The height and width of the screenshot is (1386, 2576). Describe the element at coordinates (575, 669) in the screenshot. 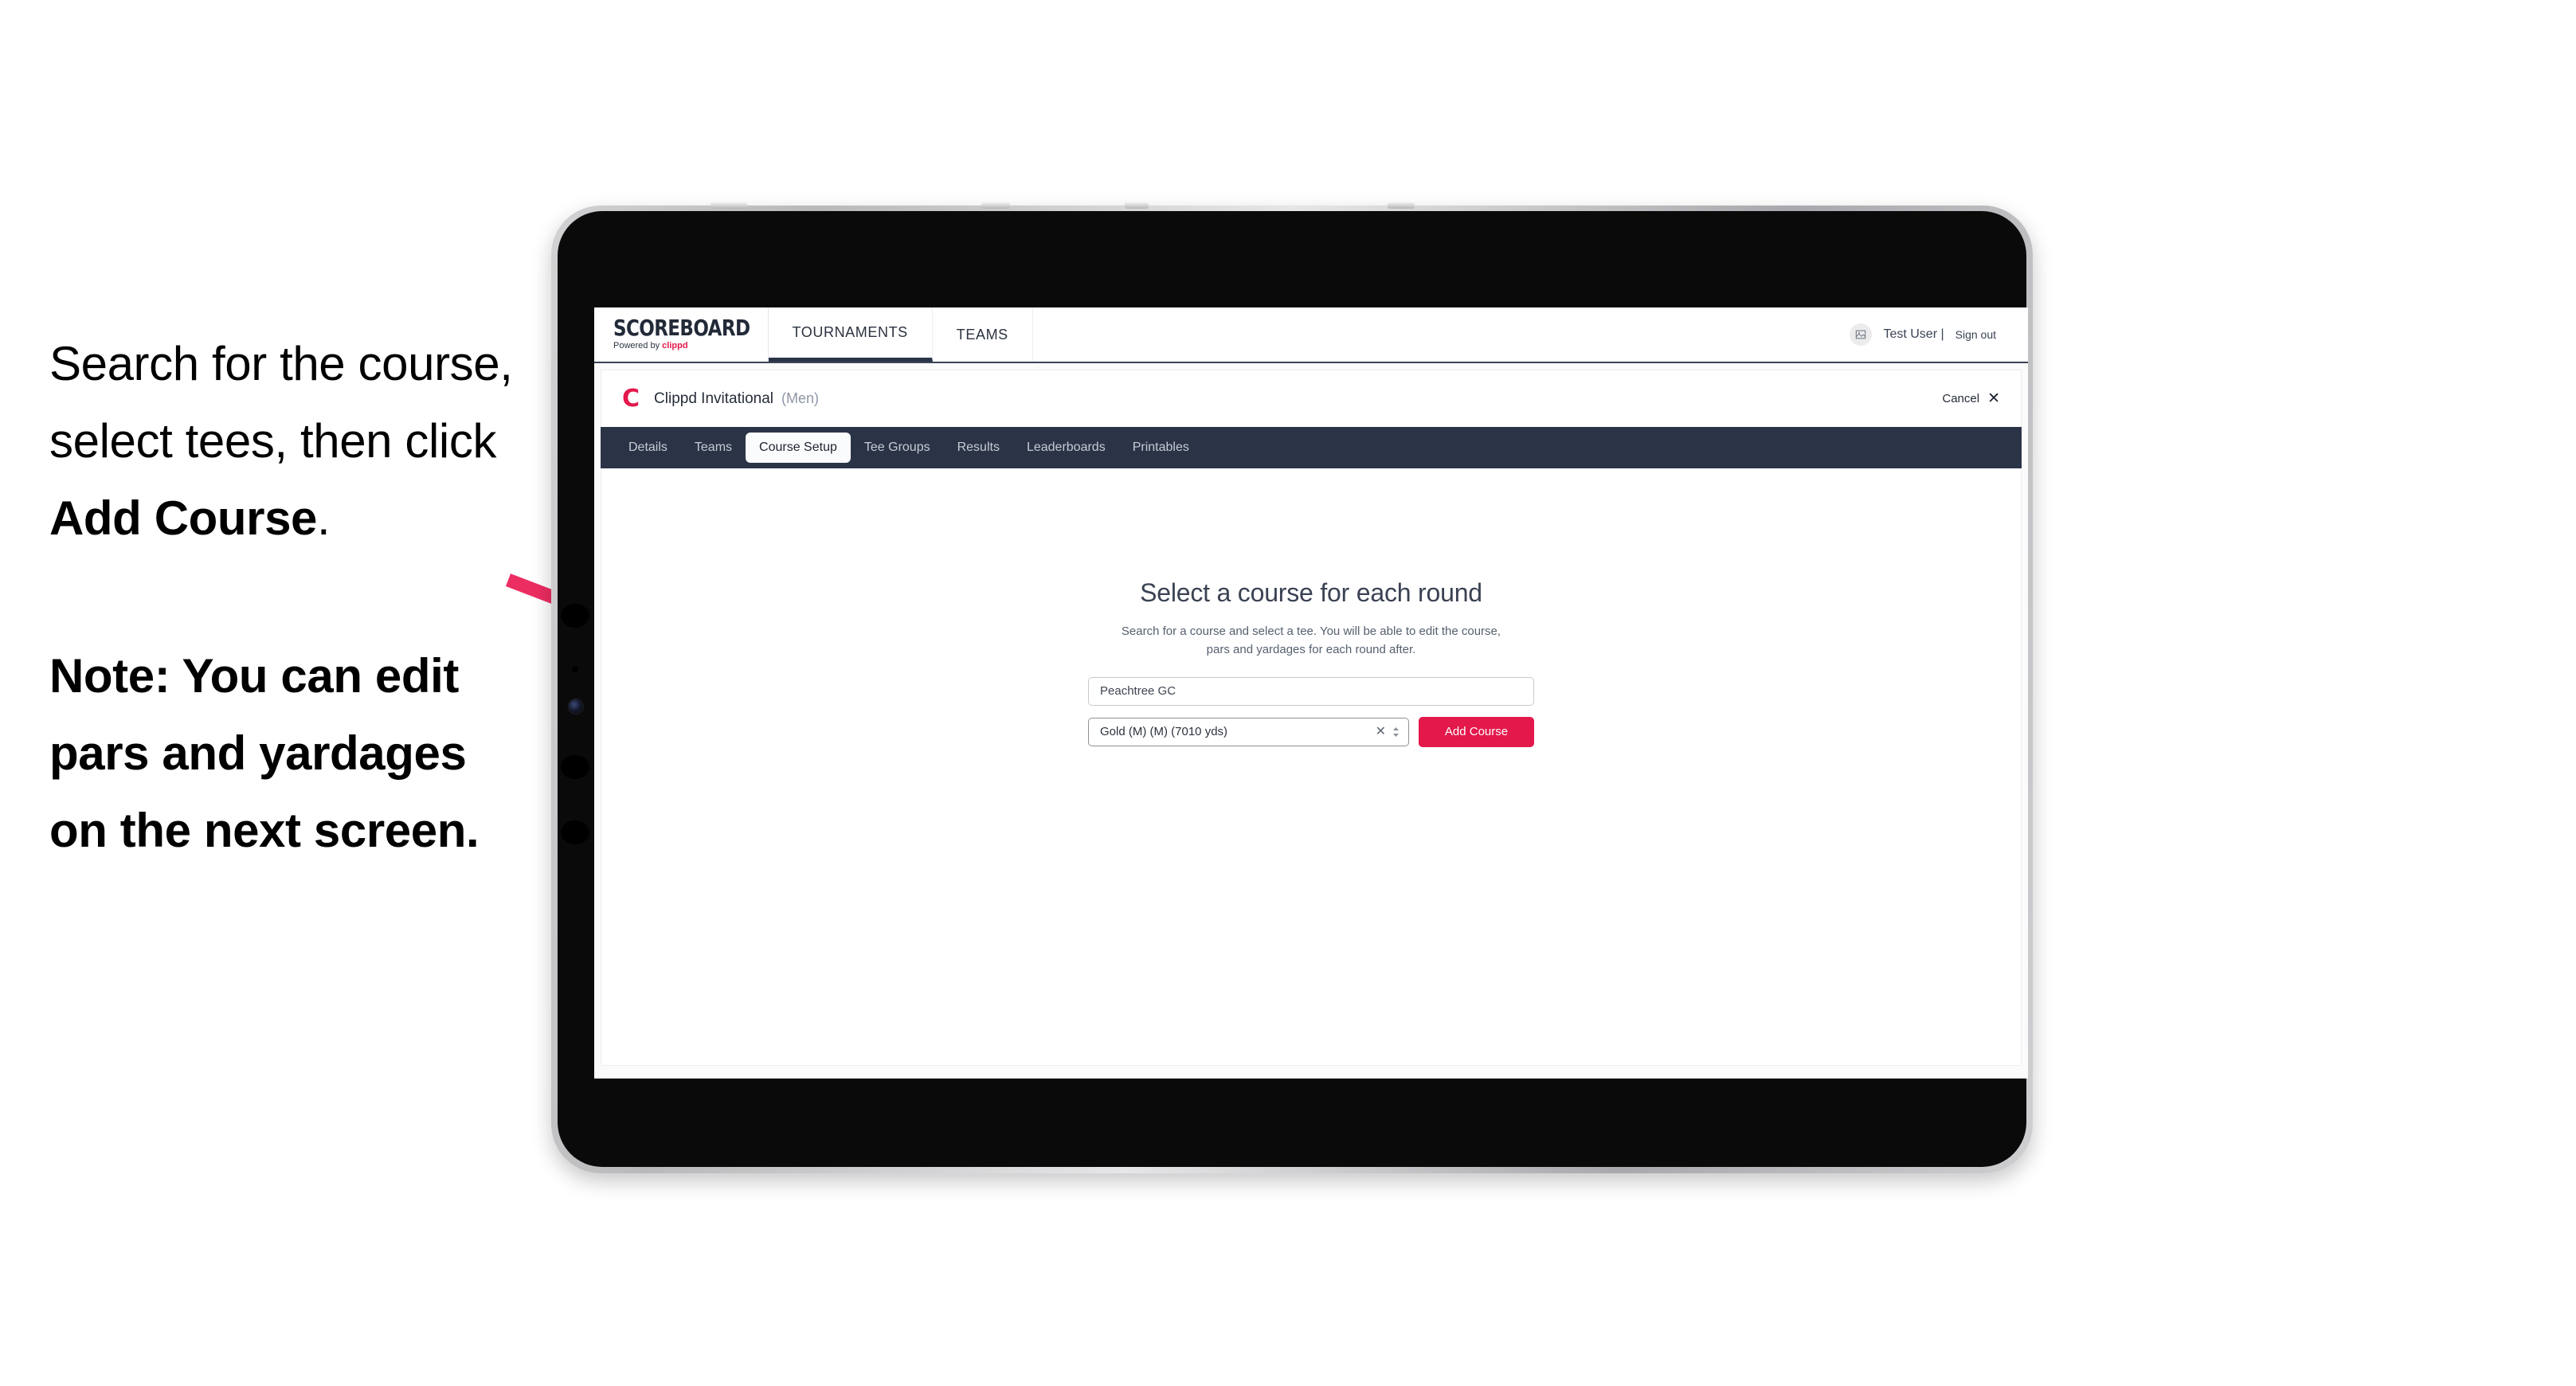

I see `ambient-sensor-dot` at that location.